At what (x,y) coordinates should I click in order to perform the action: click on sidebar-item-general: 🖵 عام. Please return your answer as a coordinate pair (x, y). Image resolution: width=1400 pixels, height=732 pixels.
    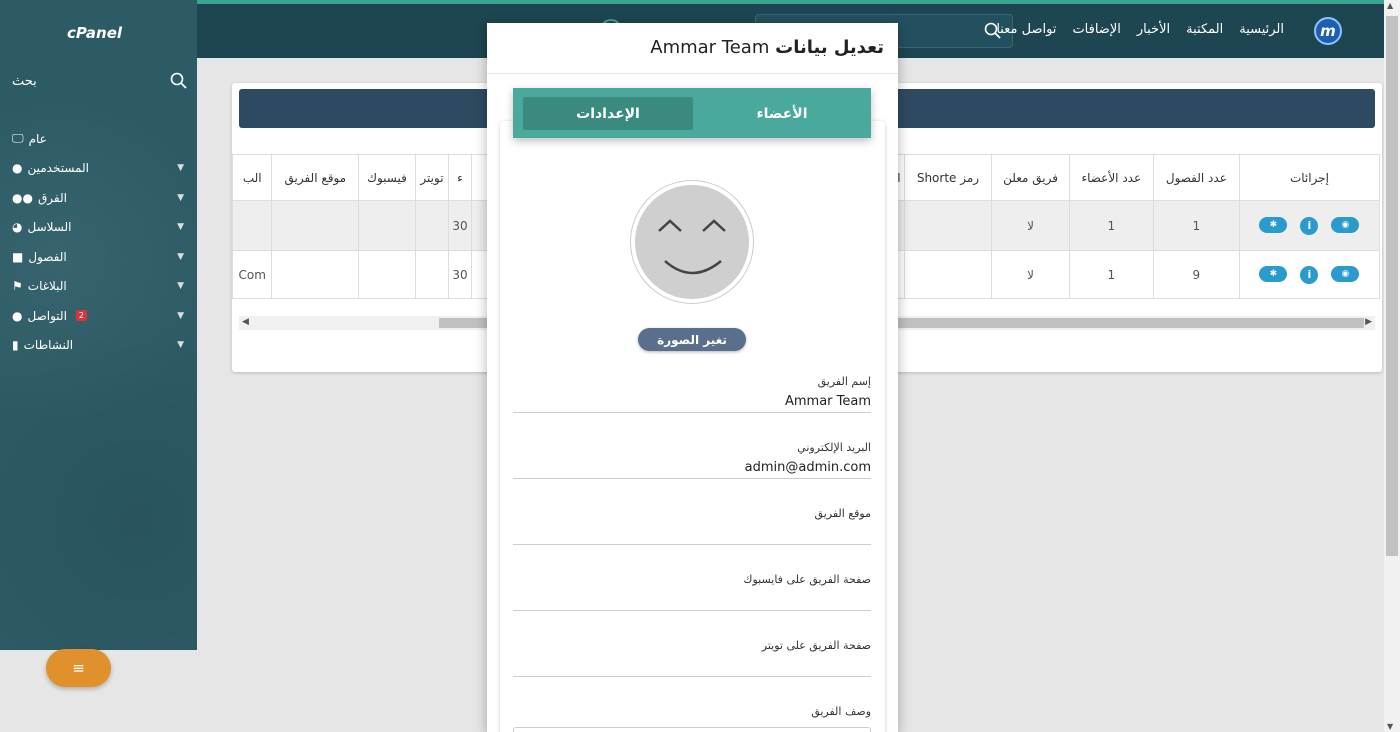
    Looking at the image, I should click on (98, 139).